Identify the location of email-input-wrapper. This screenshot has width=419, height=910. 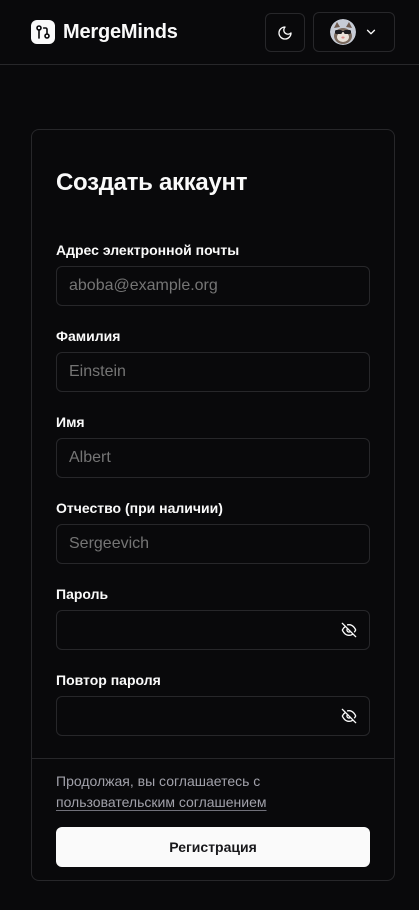
(213, 286).